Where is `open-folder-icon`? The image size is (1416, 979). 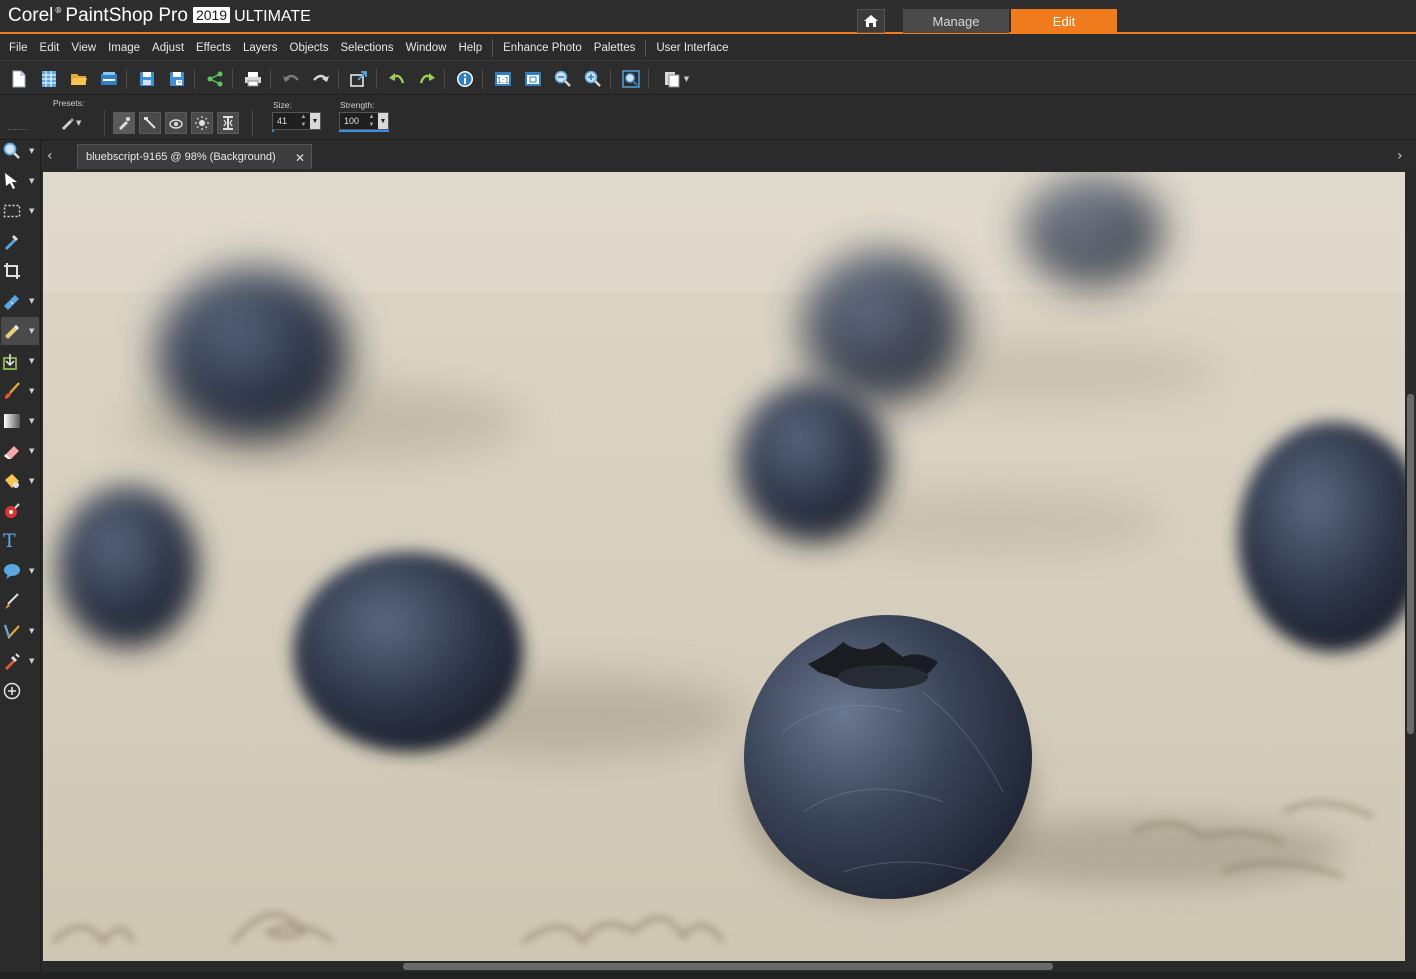 open-folder-icon is located at coordinates (79, 79).